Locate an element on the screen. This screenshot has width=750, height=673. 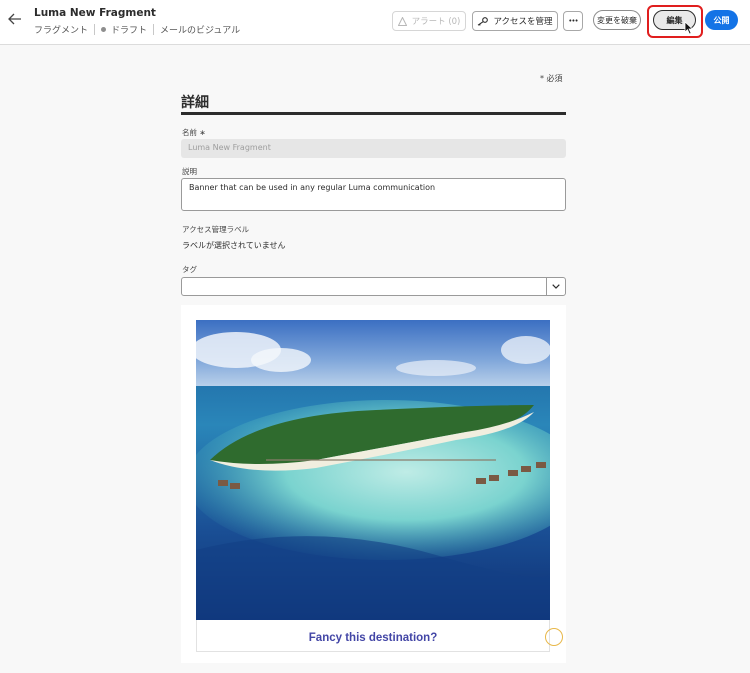
alert-icon is located at coordinates (402, 21).